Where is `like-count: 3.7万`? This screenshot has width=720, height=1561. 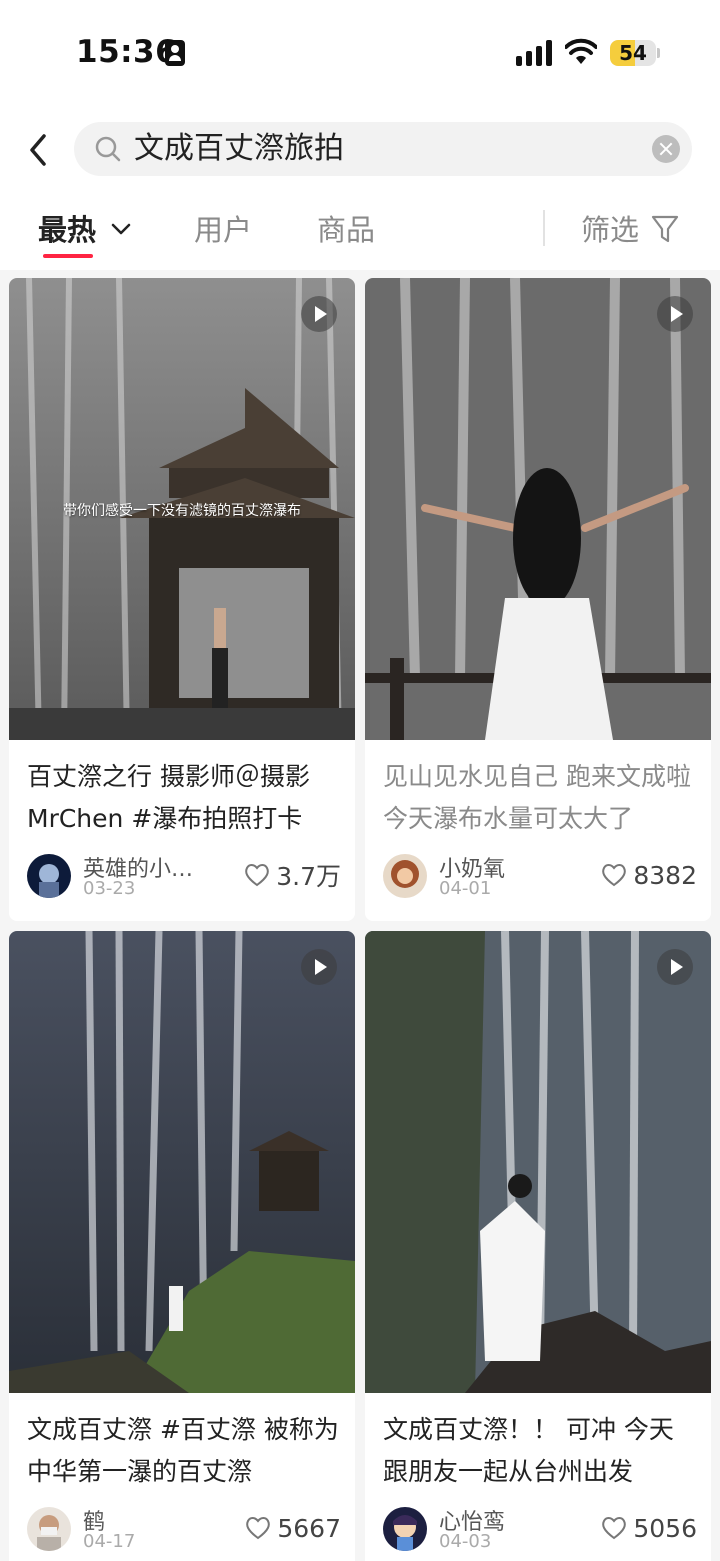 like-count: 3.7万 is located at coordinates (308, 876).